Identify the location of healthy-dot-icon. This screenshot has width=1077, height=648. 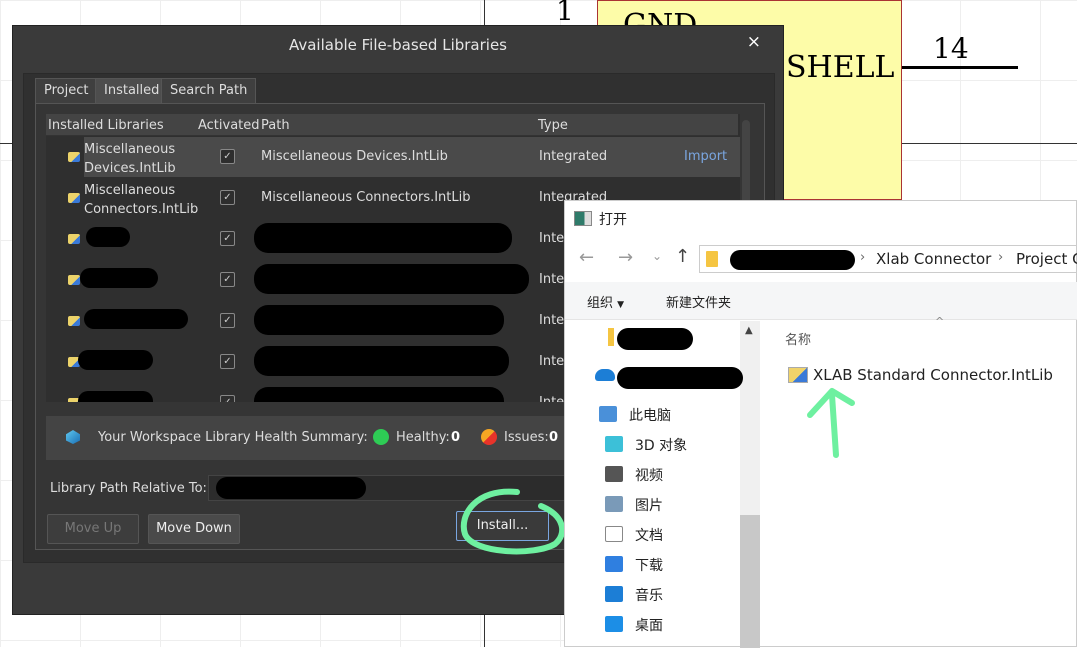
(381, 437).